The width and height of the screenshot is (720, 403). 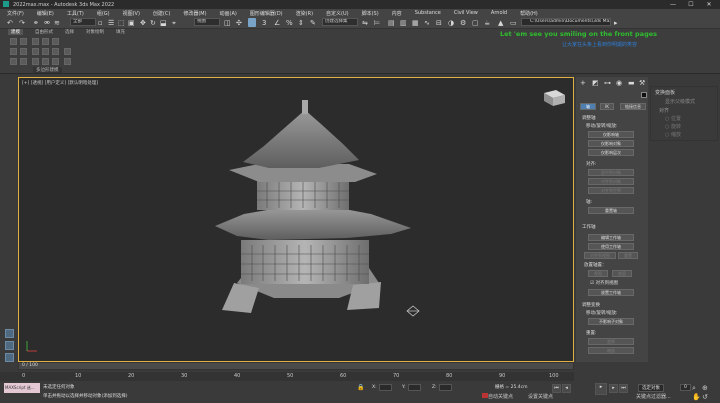 I want to click on coord-y-field, so click(x=414, y=387).